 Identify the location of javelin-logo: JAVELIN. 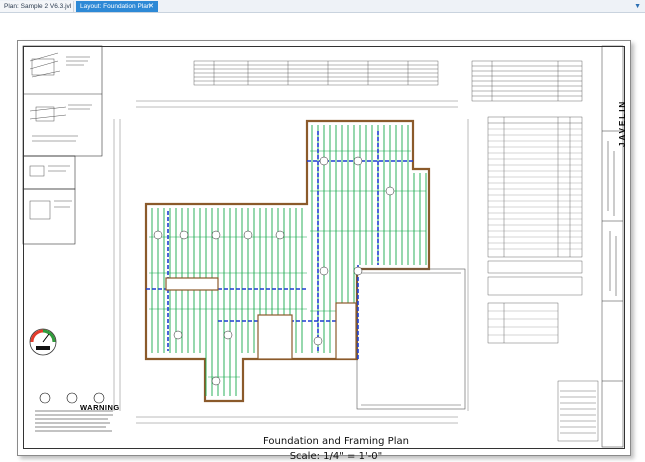
(622, 123).